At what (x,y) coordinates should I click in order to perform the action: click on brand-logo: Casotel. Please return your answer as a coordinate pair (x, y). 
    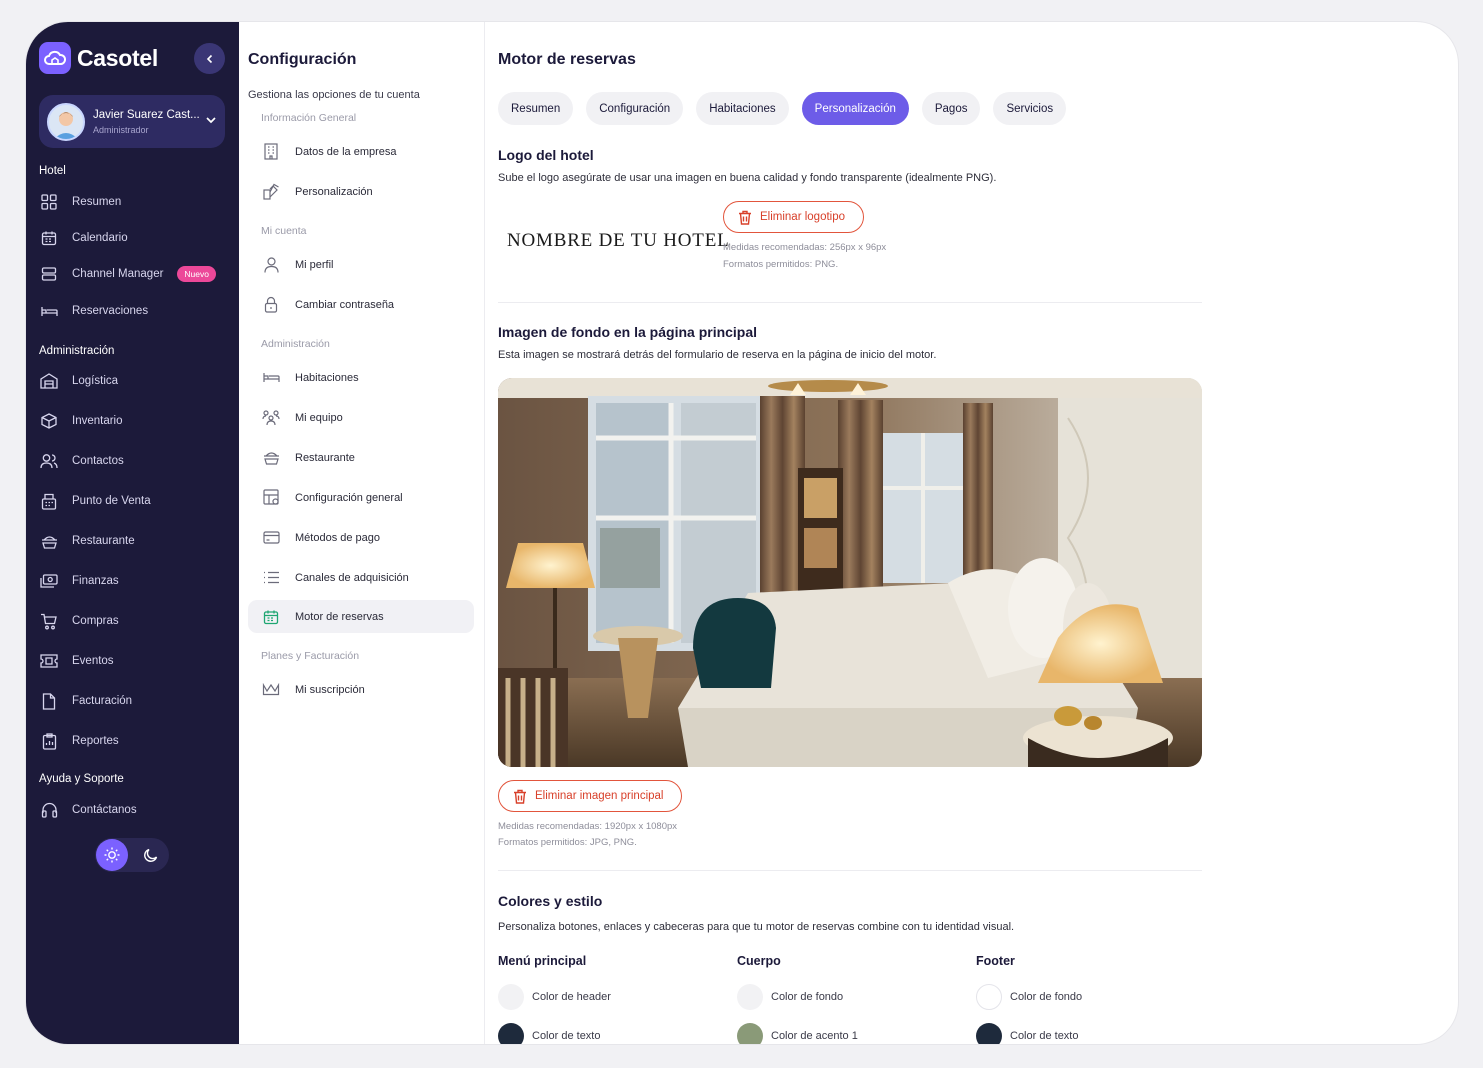
    Looking at the image, I should click on (98, 58).